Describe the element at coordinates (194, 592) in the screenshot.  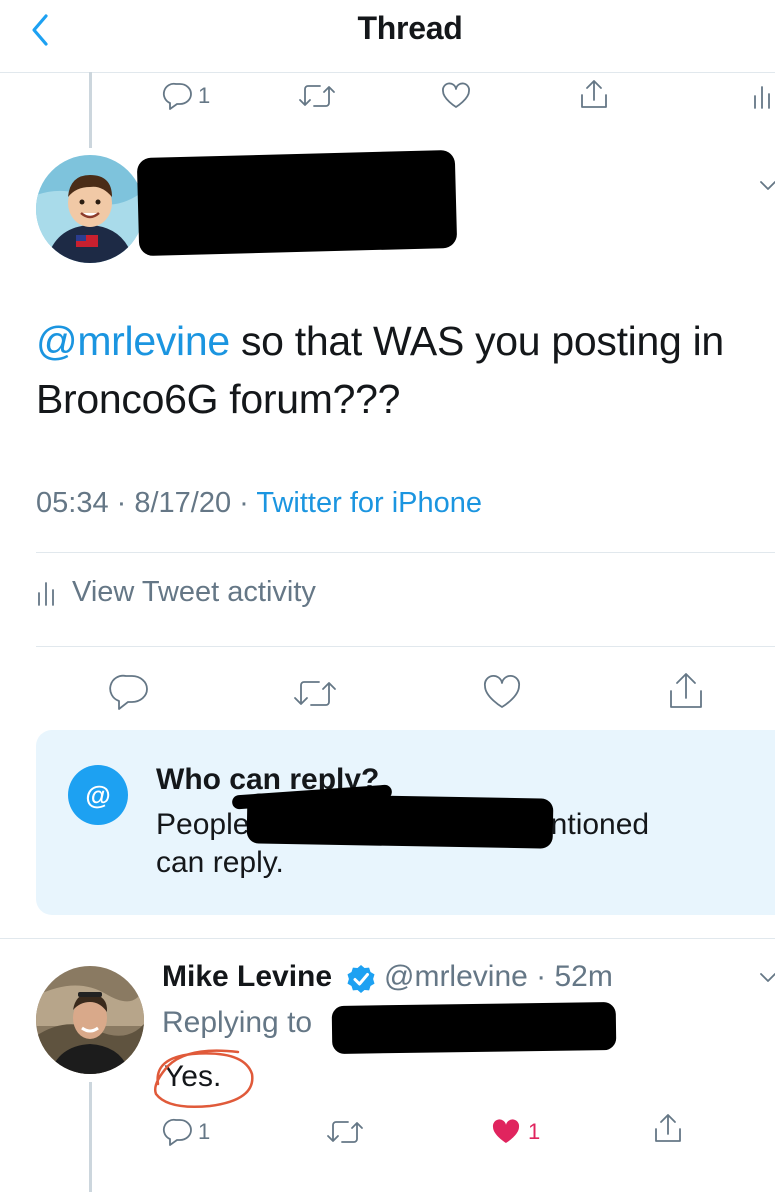
I see `activity-label: View Tweet activity` at that location.